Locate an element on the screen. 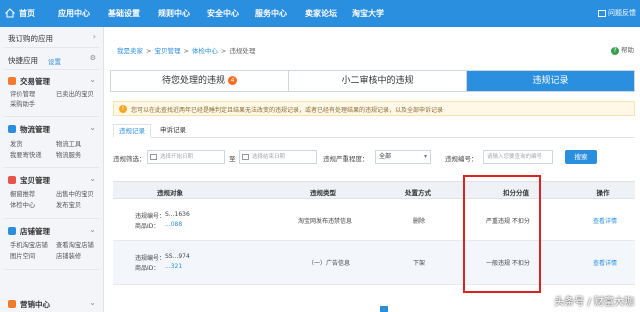 The width and height of the screenshot is (640, 312). main-tabs: 待您处理的违规 4 小二审核中的违规 违规记录 is located at coordinates (372, 81).